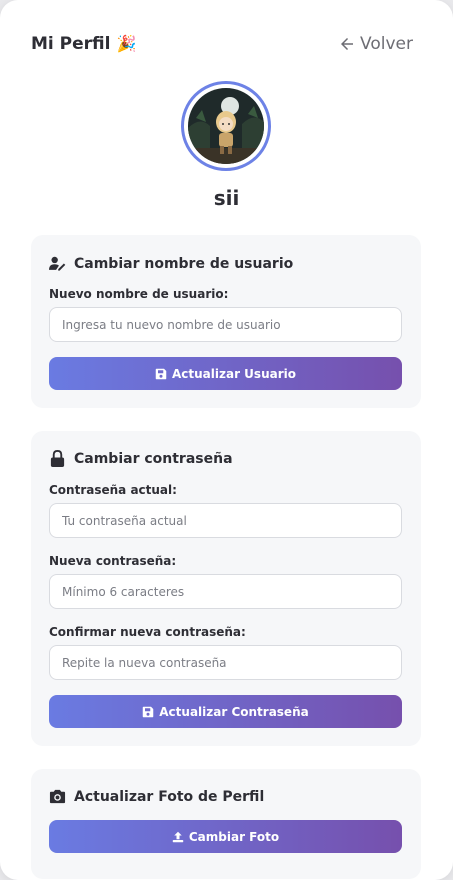  Describe the element at coordinates (234, 373) in the screenshot. I see `update-username-label: Actualizar Usuario` at that location.